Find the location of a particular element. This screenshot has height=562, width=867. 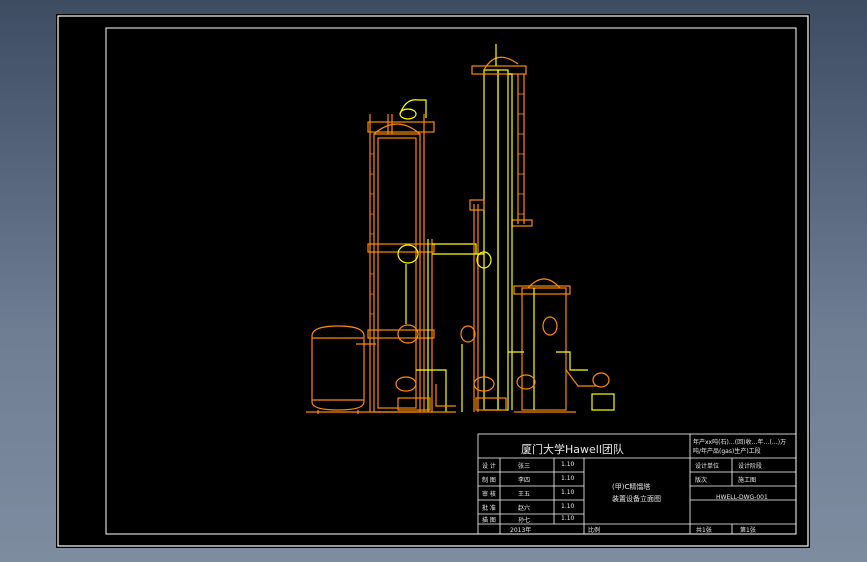

team-name: 厦门大学Hawell团队 is located at coordinates (572, 449).